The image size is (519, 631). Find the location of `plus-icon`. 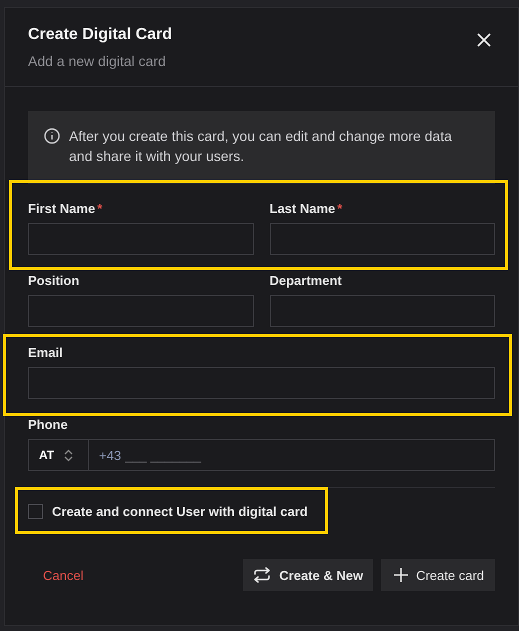

plus-icon is located at coordinates (401, 575).